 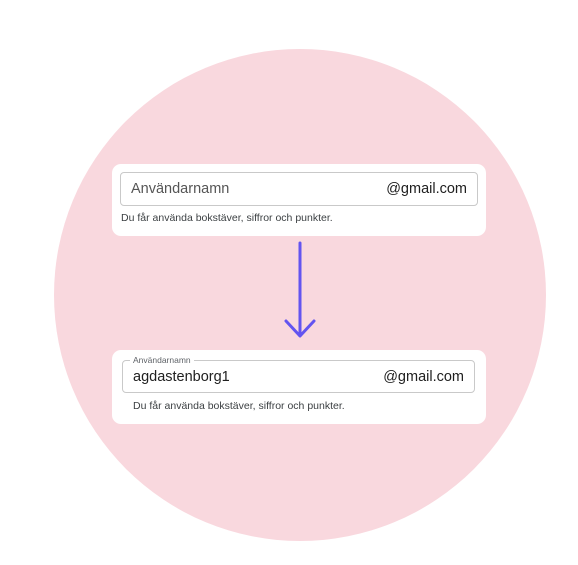 I want to click on username-floating-label: Användarnamn, so click(x=162, y=360).